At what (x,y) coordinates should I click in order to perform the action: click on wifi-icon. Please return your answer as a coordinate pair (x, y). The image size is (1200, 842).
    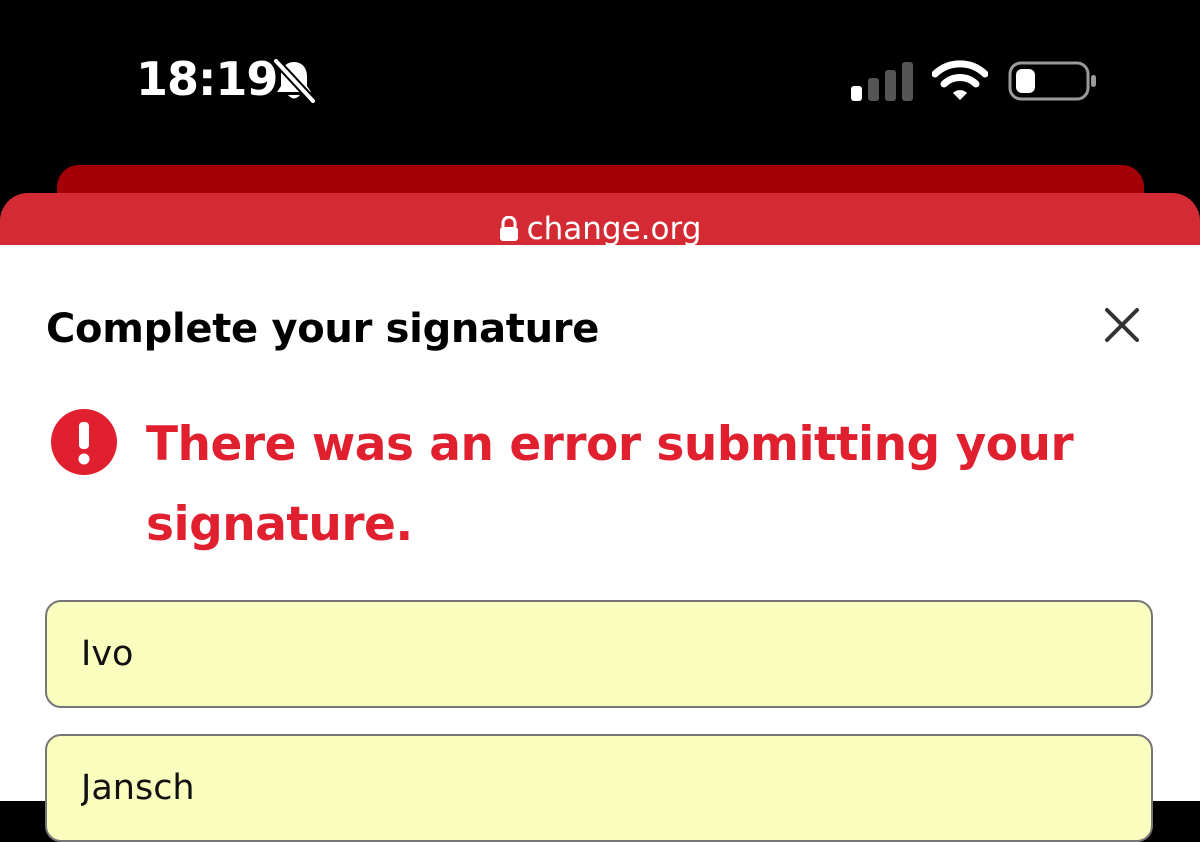
    Looking at the image, I should click on (960, 80).